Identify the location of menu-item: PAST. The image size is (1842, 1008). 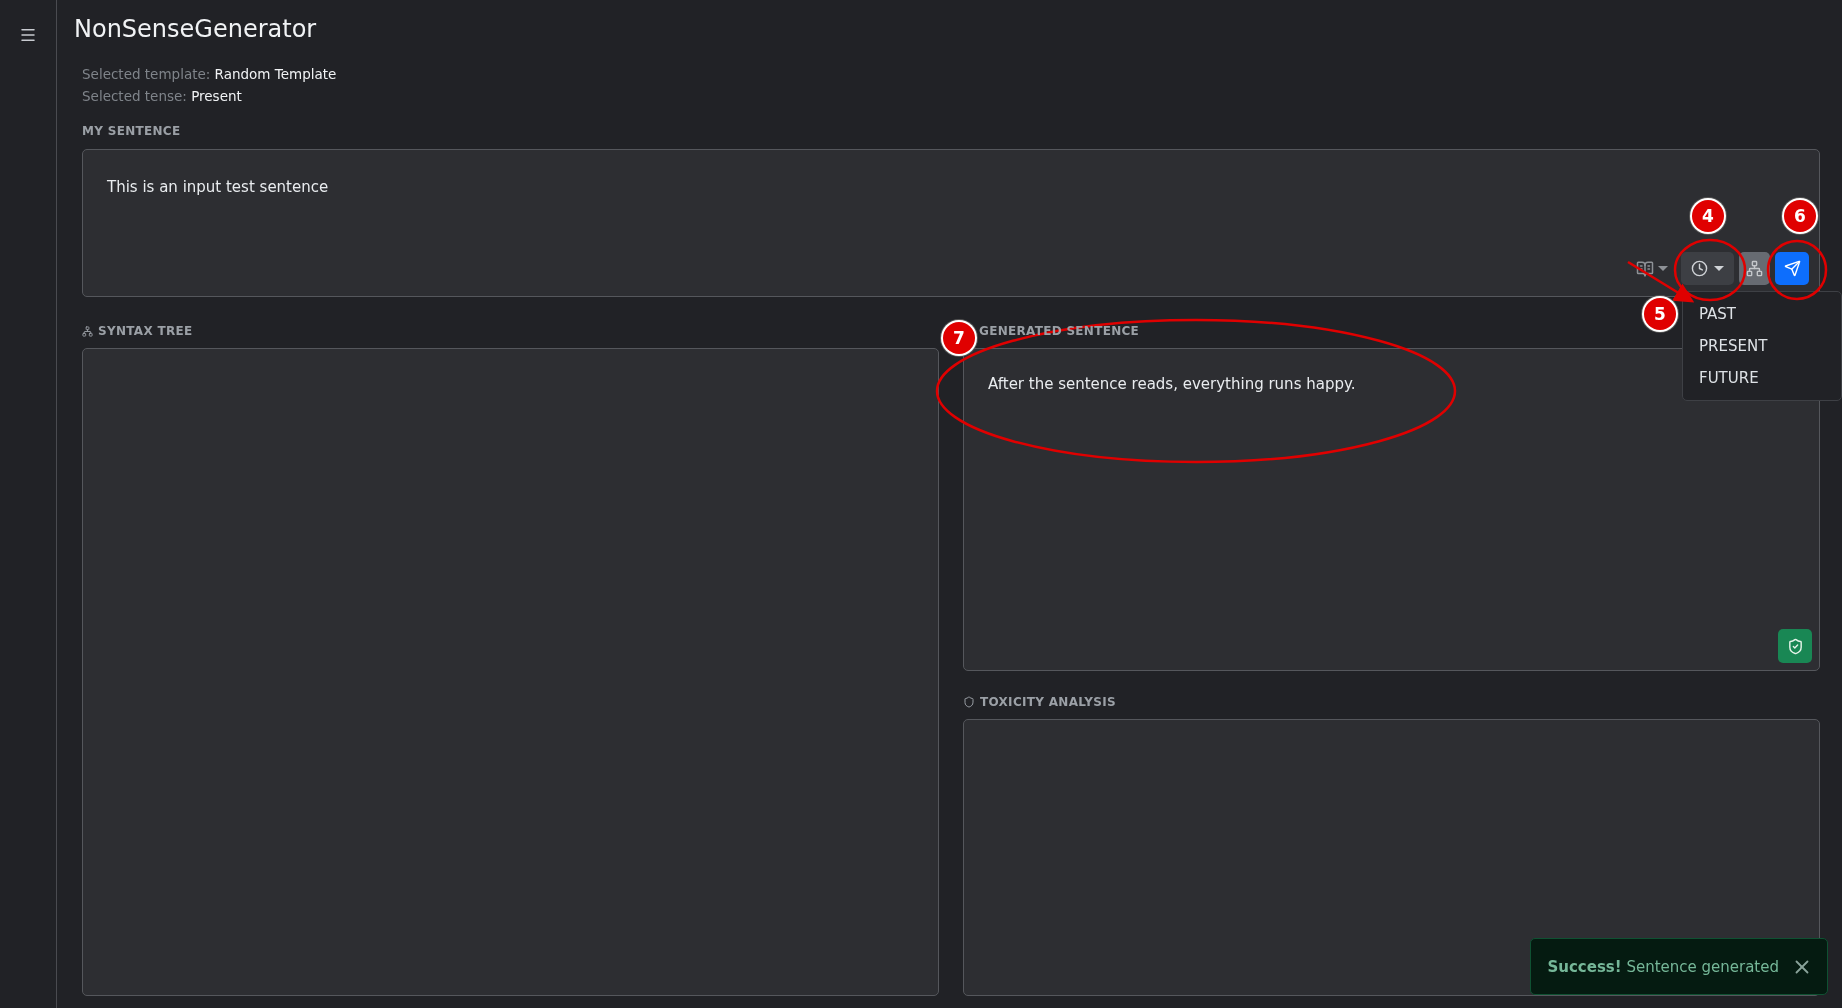
(1762, 314).